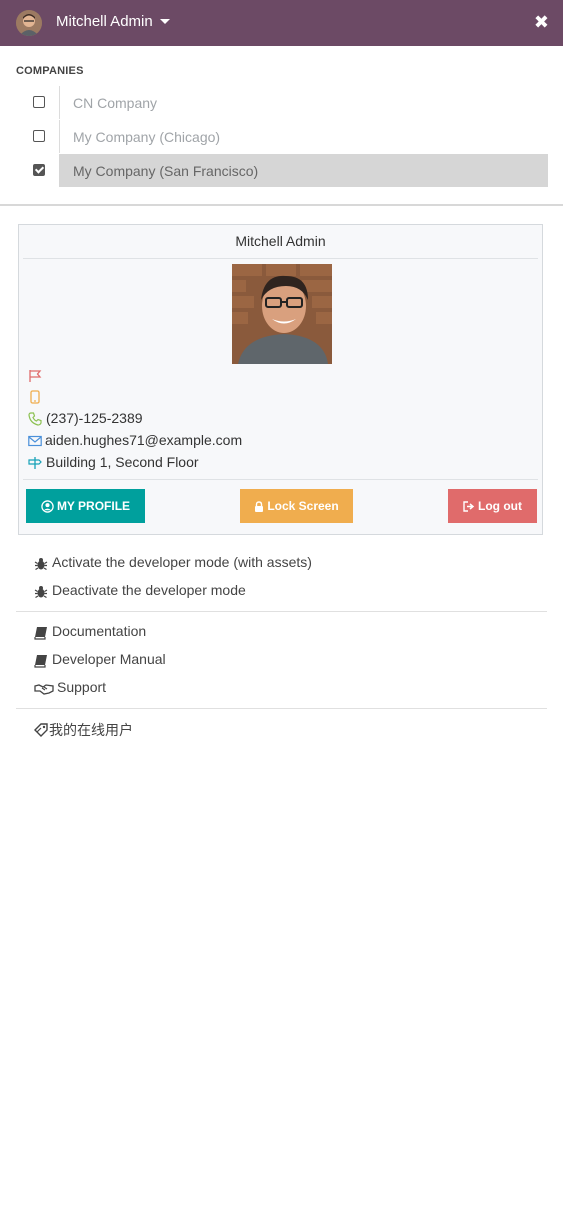 The height and width of the screenshot is (1218, 563). I want to click on phone-number: (237)-125-2389, so click(94, 418).